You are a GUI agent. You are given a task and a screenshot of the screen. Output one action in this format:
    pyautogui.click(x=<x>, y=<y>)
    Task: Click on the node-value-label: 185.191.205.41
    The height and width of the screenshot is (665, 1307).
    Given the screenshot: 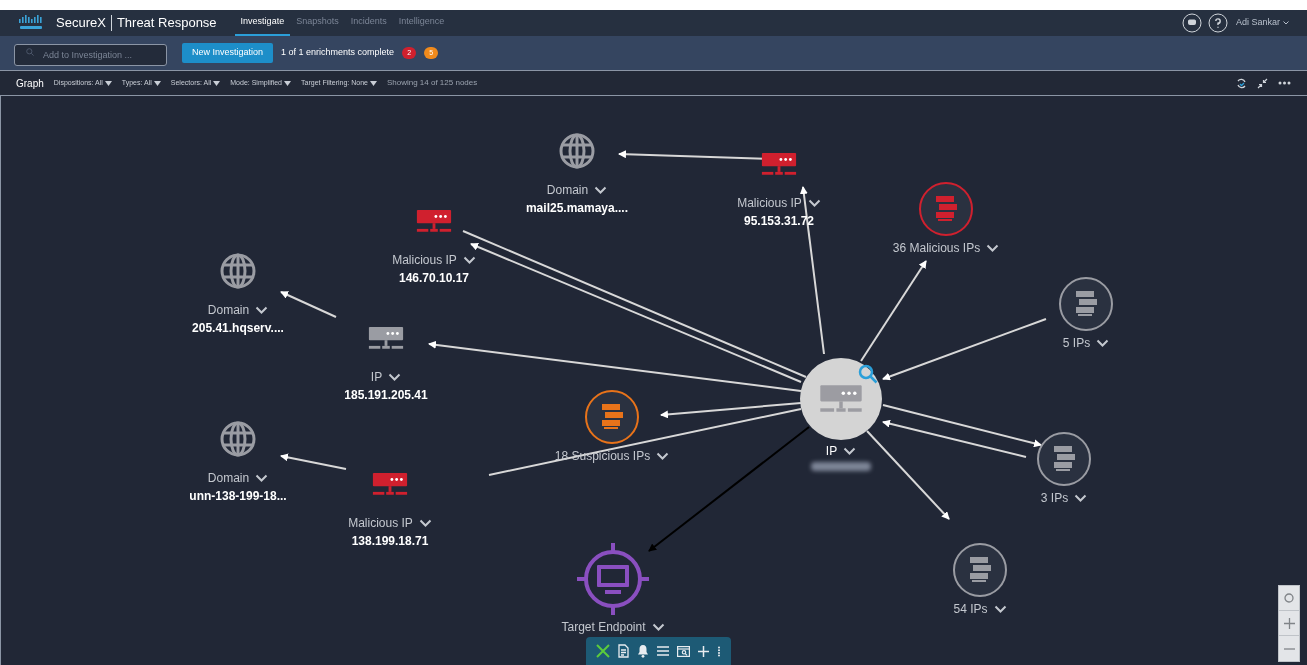 What is the action you would take?
    pyautogui.click(x=386, y=395)
    